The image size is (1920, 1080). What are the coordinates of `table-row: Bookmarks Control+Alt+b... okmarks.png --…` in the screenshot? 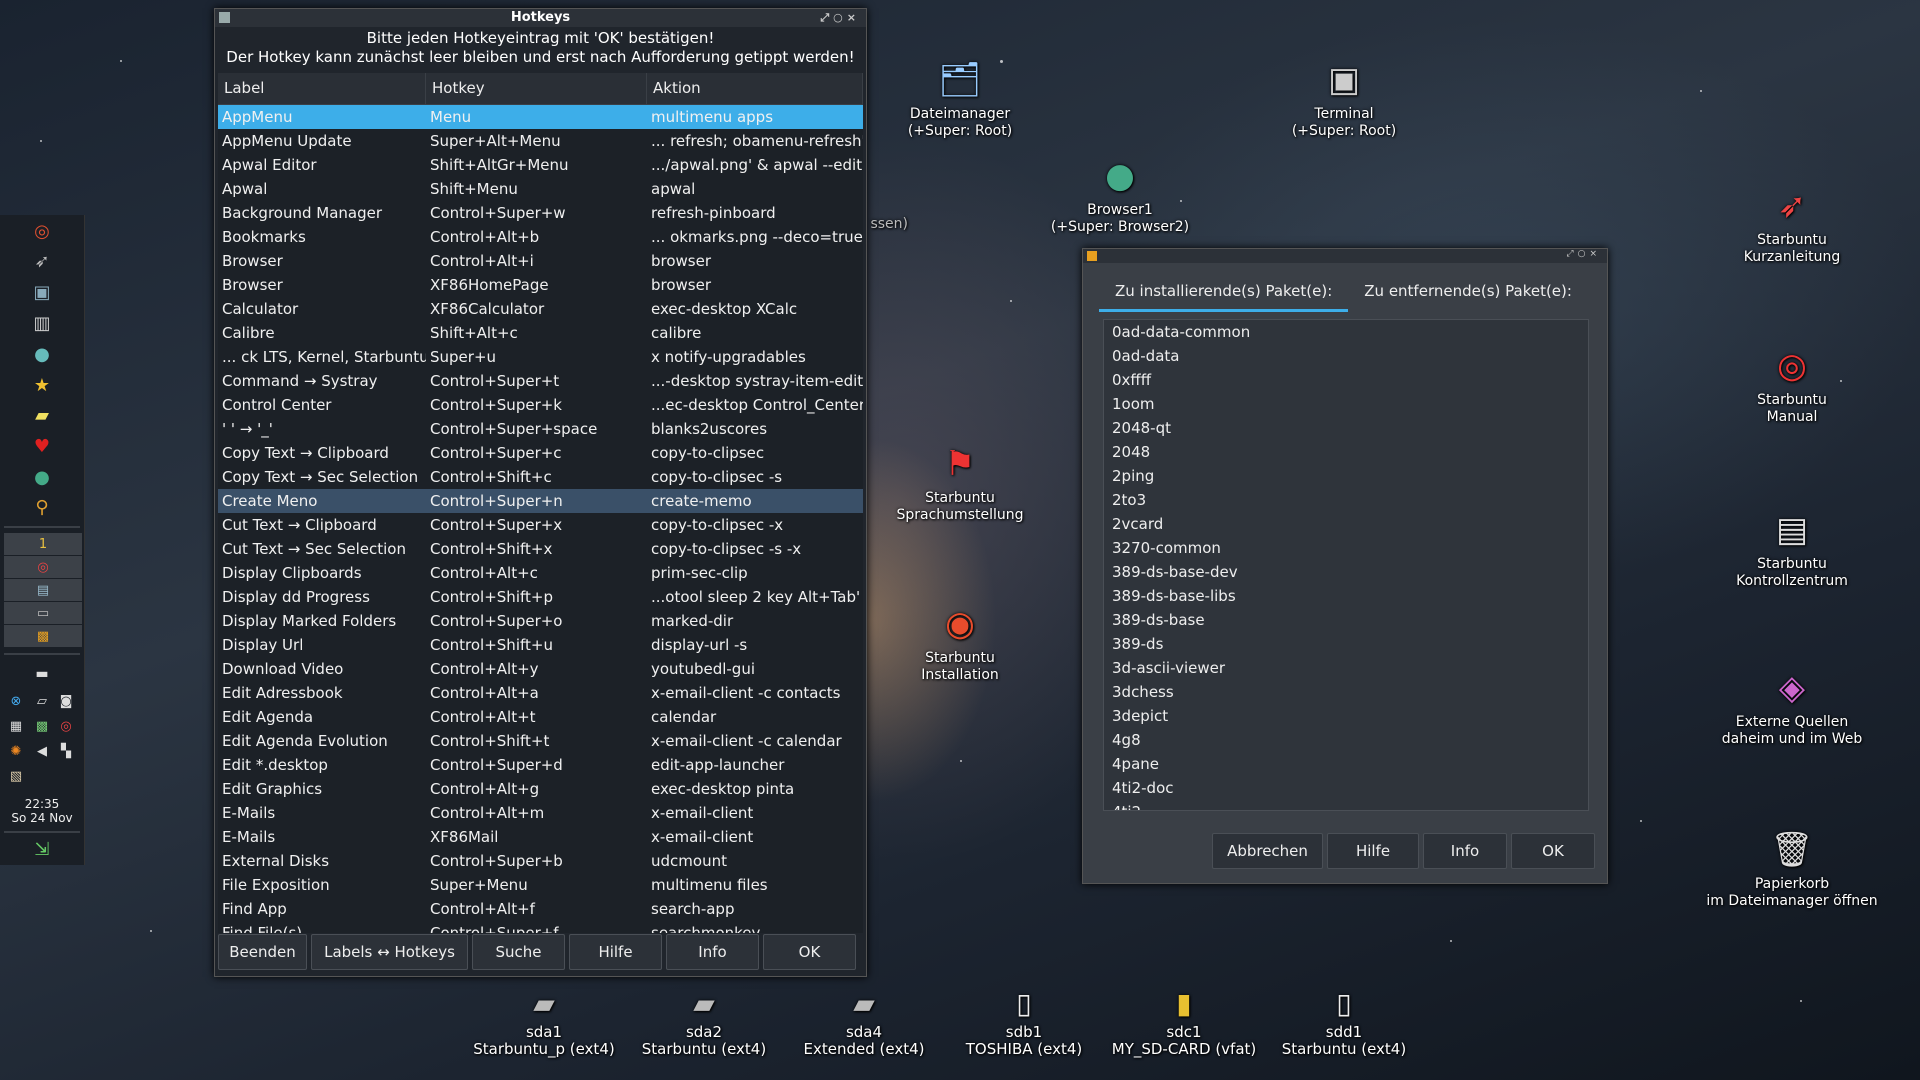 It's located at (540, 237).